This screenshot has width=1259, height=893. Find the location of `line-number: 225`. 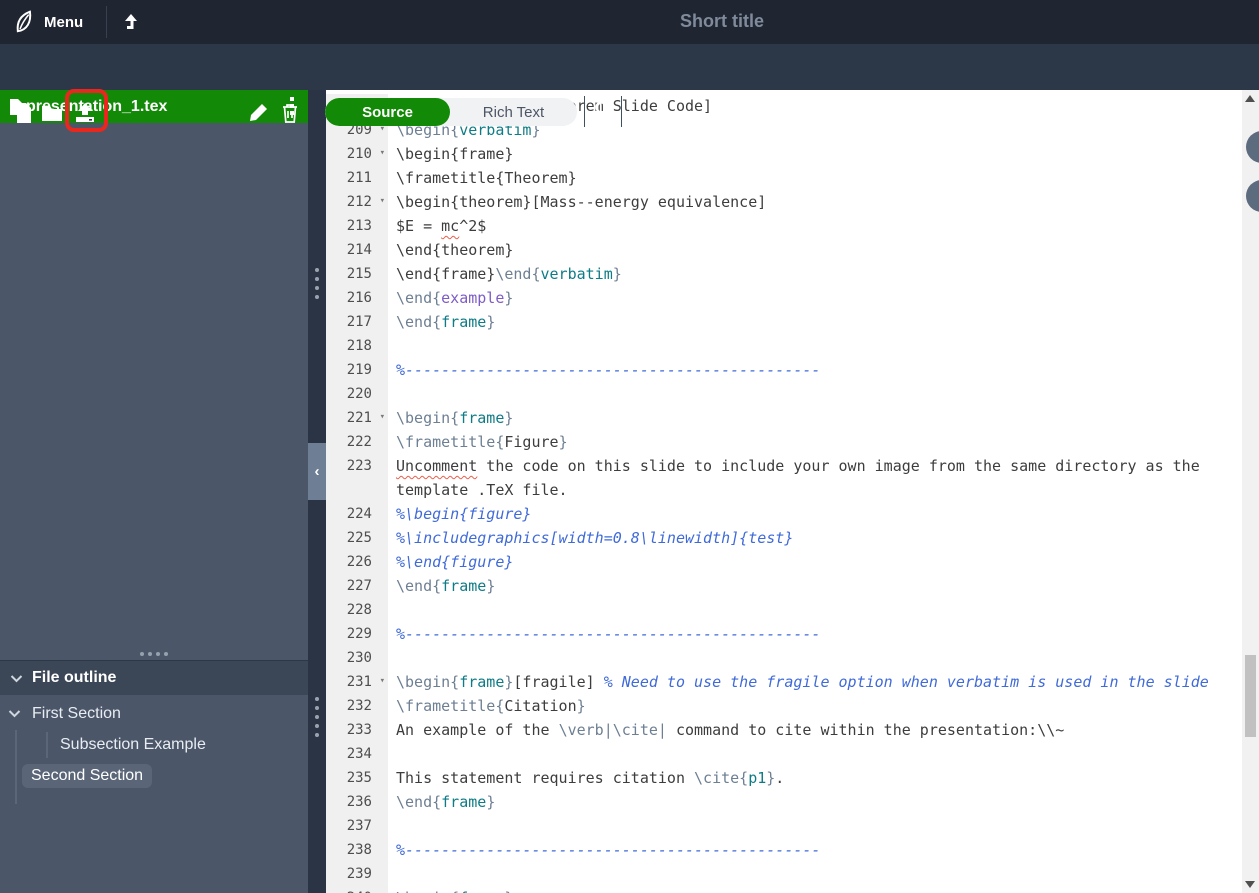

line-number: 225 is located at coordinates (357, 538).